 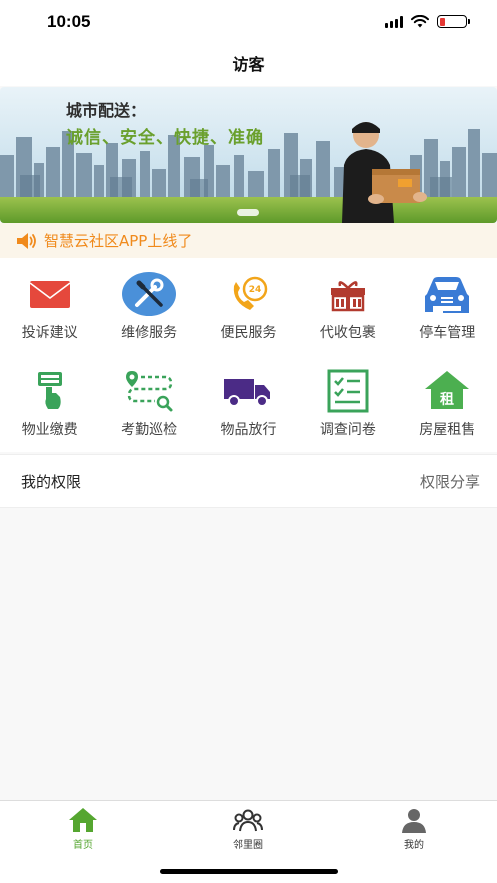 I want to click on checklist-icon, so click(x=348, y=391).